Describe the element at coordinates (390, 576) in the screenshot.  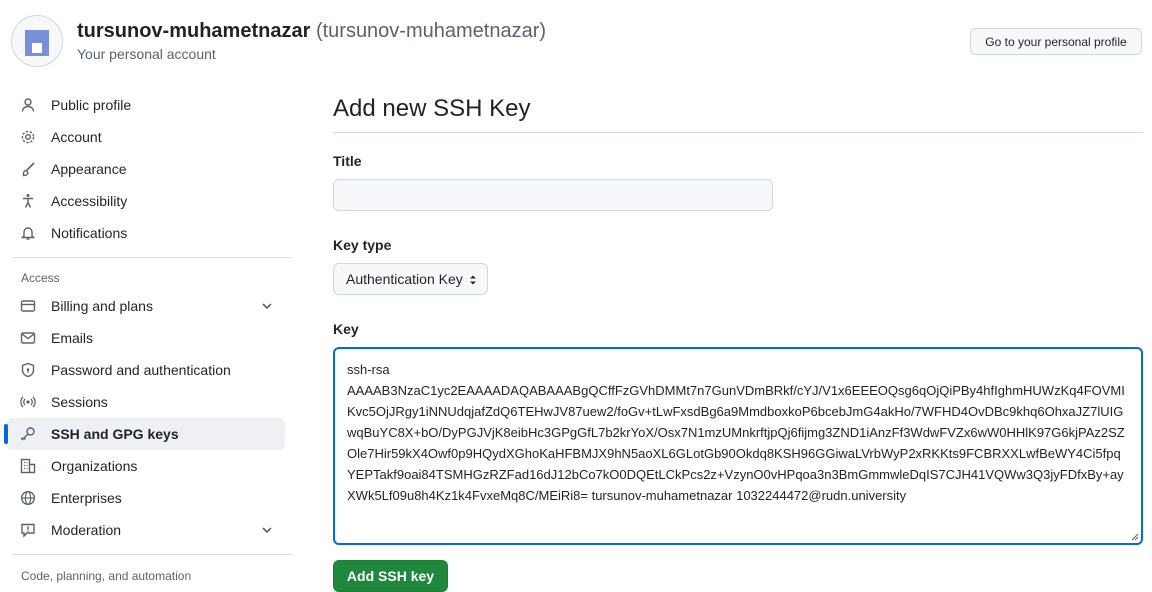
I see `add-ssh-key-button: Add SSH key` at that location.